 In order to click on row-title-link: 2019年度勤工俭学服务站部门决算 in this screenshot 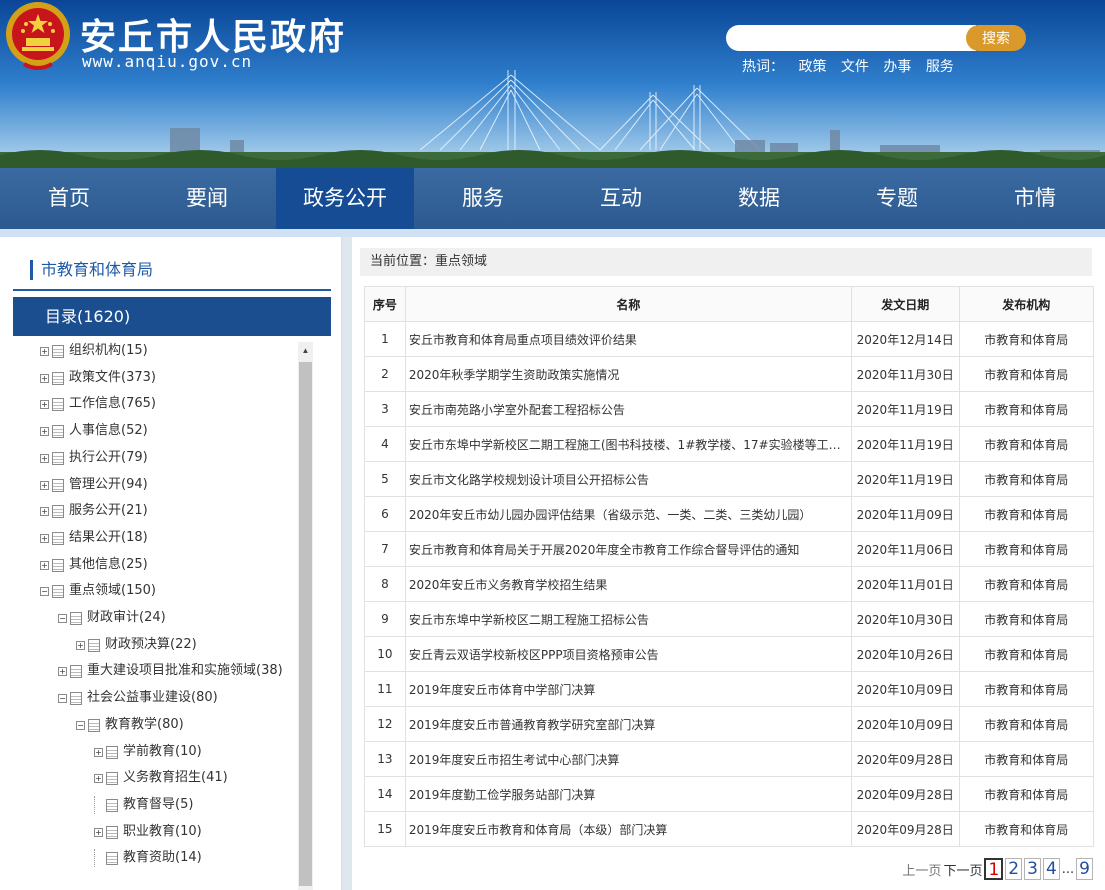, I will do `click(628, 794)`.